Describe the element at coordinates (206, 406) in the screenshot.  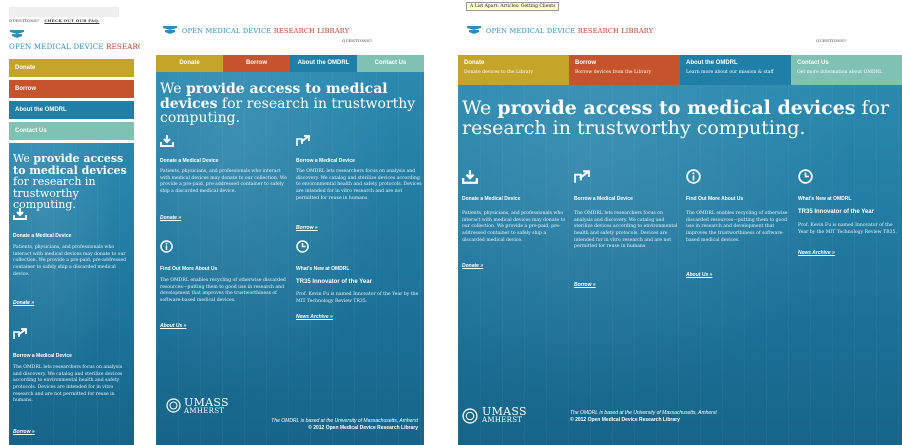
I see `umass-wordmark: UMASS AMHERST` at that location.